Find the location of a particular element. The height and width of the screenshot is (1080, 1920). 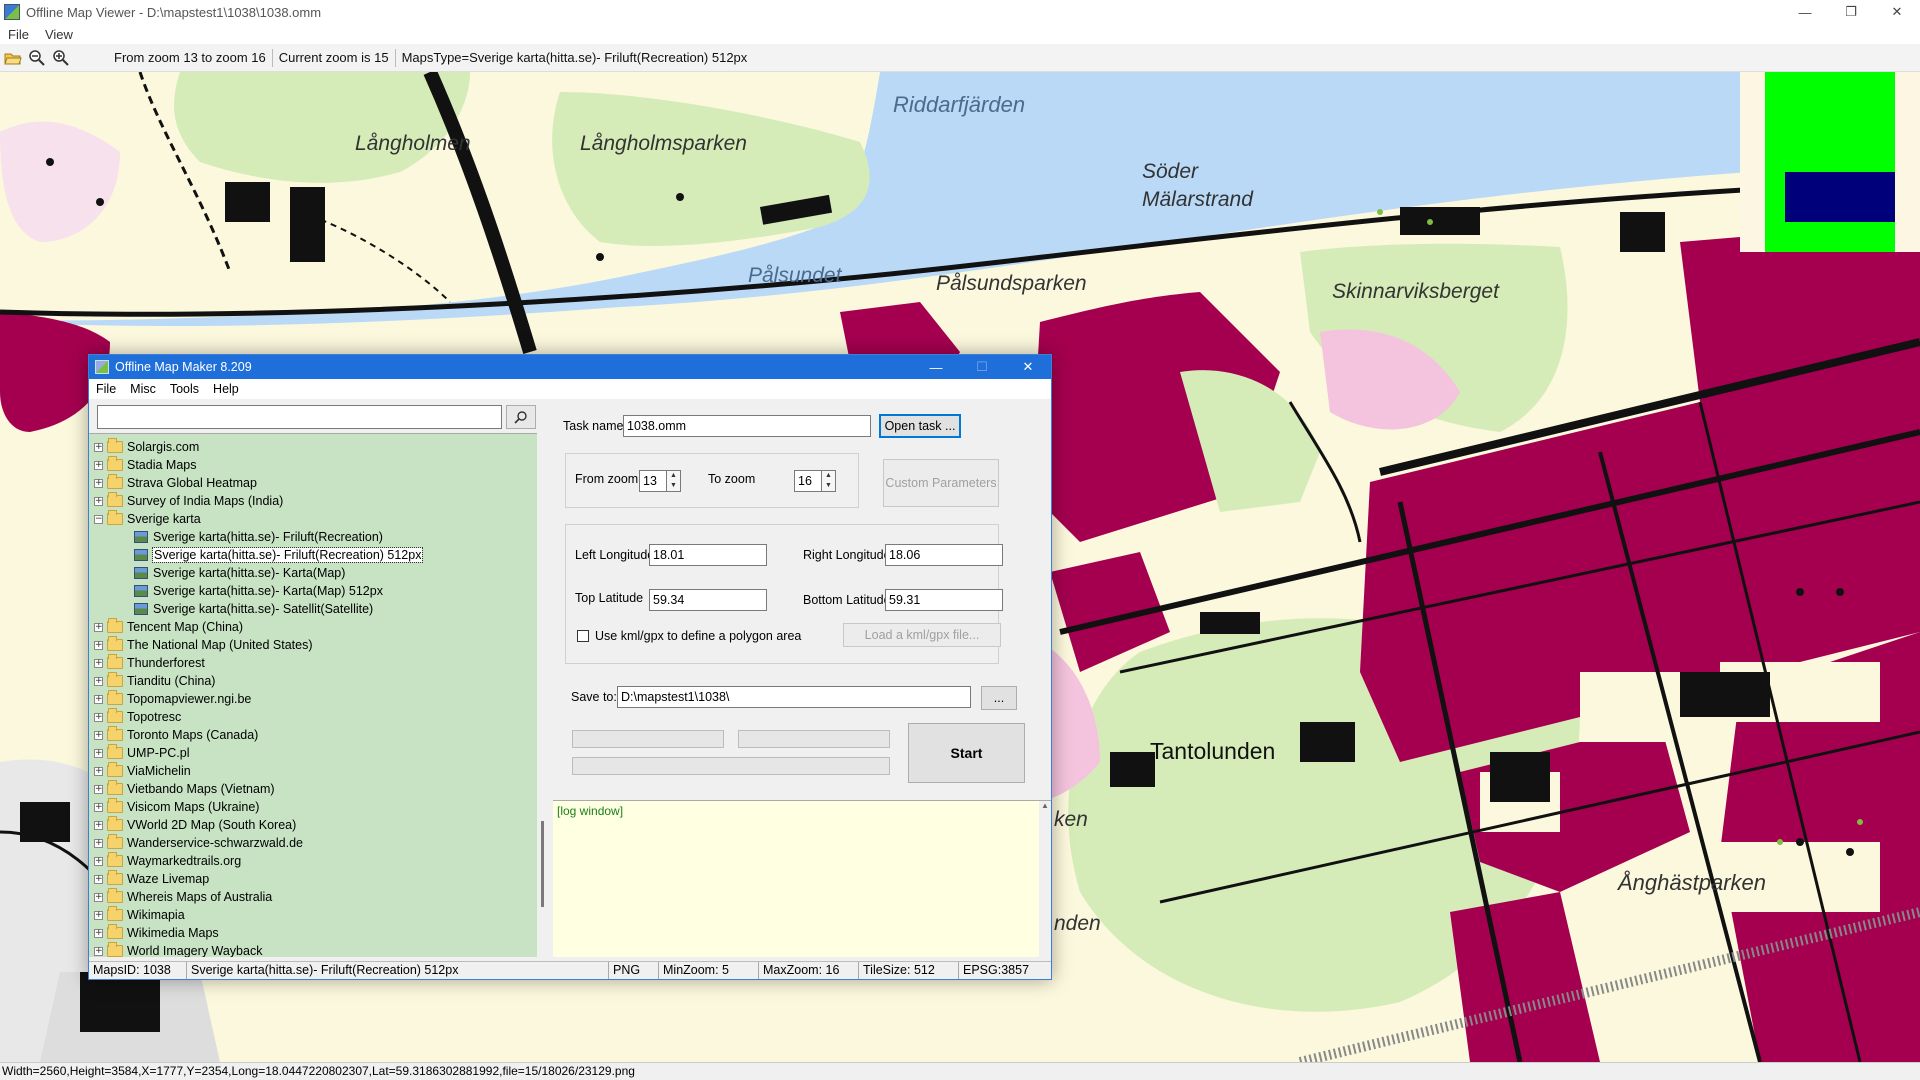

log-window: [log window] ▲ is located at coordinates (802, 879).